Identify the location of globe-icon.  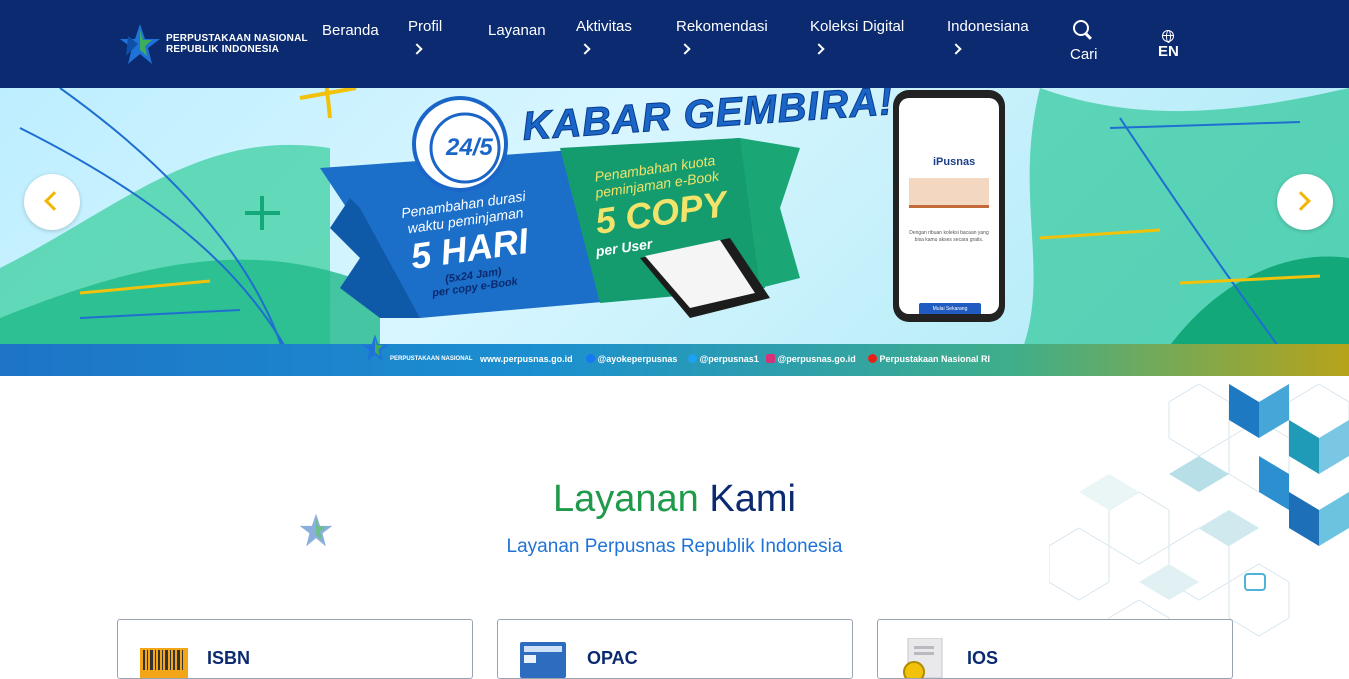
(1168, 36).